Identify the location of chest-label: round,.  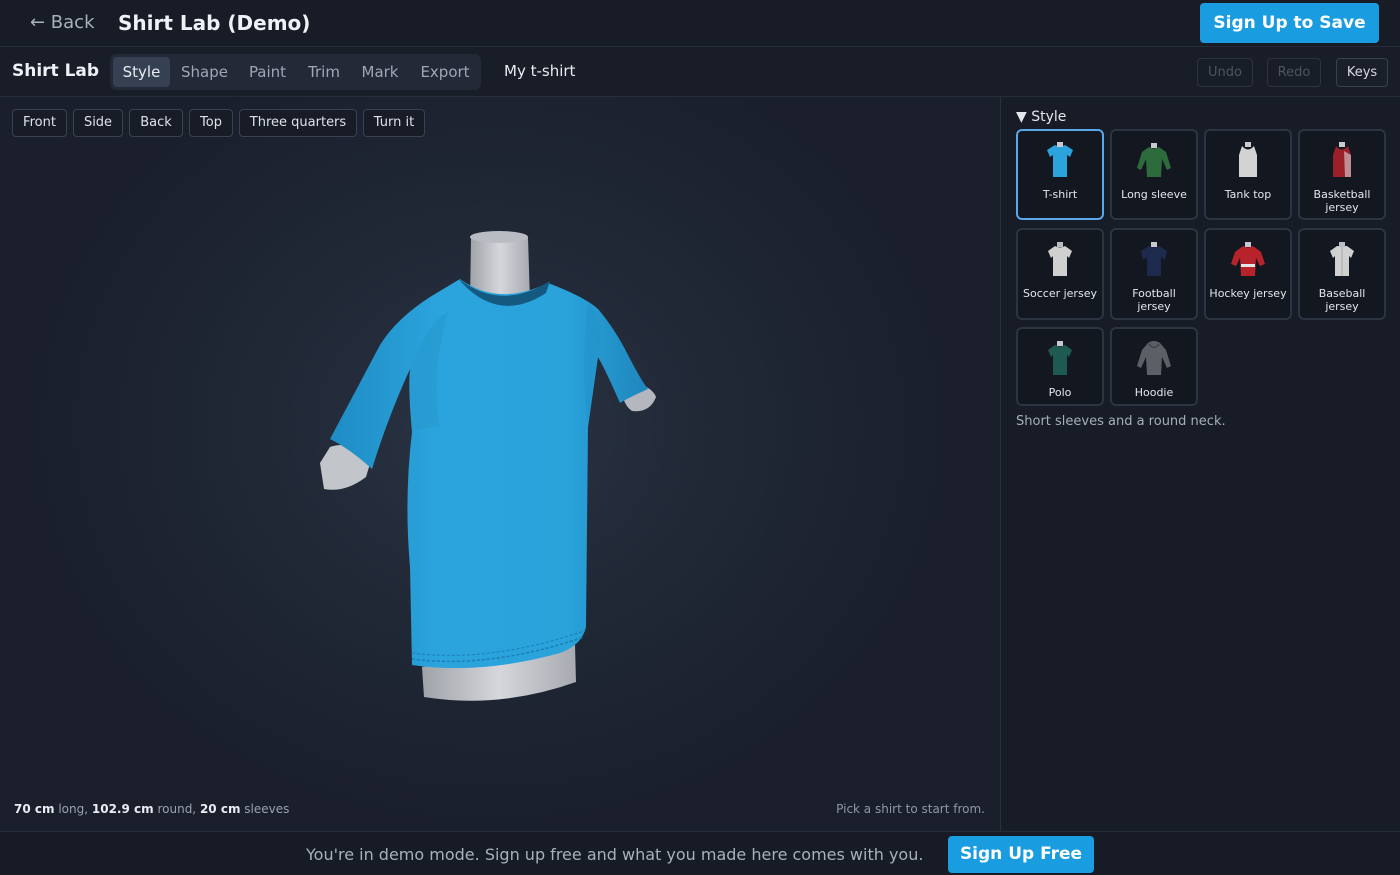
(177, 809).